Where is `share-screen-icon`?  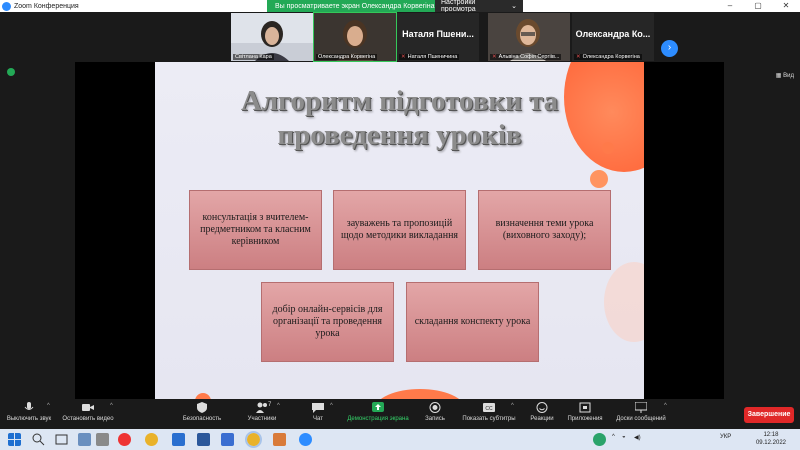 share-screen-icon is located at coordinates (378, 407).